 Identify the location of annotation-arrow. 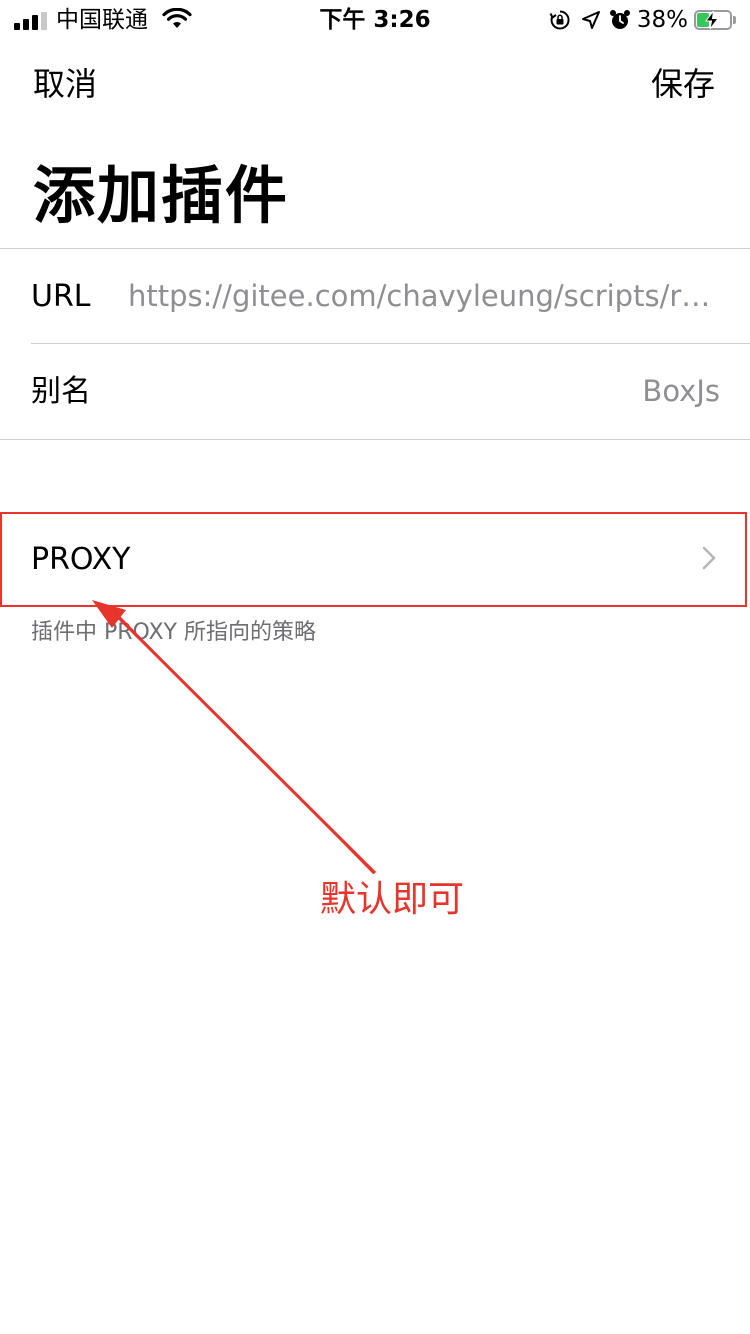
(234, 737).